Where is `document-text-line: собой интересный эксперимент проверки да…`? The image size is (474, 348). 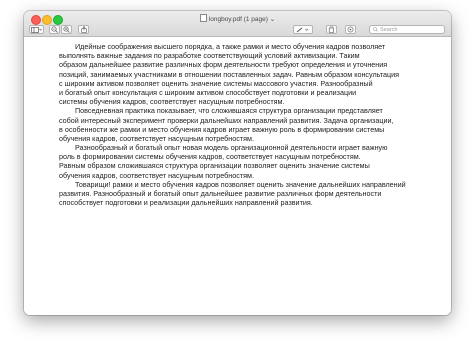 document-text-line: собой интересный эксперимент проверки да… is located at coordinates (226, 120).